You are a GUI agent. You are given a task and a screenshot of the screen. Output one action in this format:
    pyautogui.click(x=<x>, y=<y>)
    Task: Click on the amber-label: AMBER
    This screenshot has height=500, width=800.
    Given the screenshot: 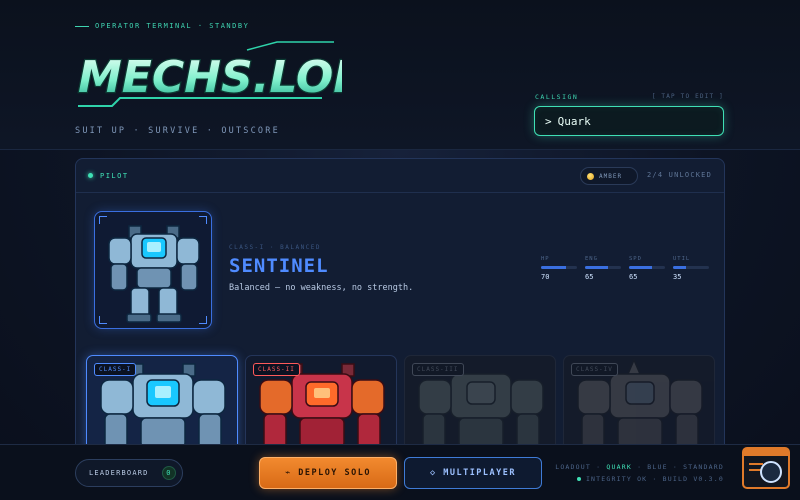 What is the action you would take?
    pyautogui.click(x=611, y=176)
    